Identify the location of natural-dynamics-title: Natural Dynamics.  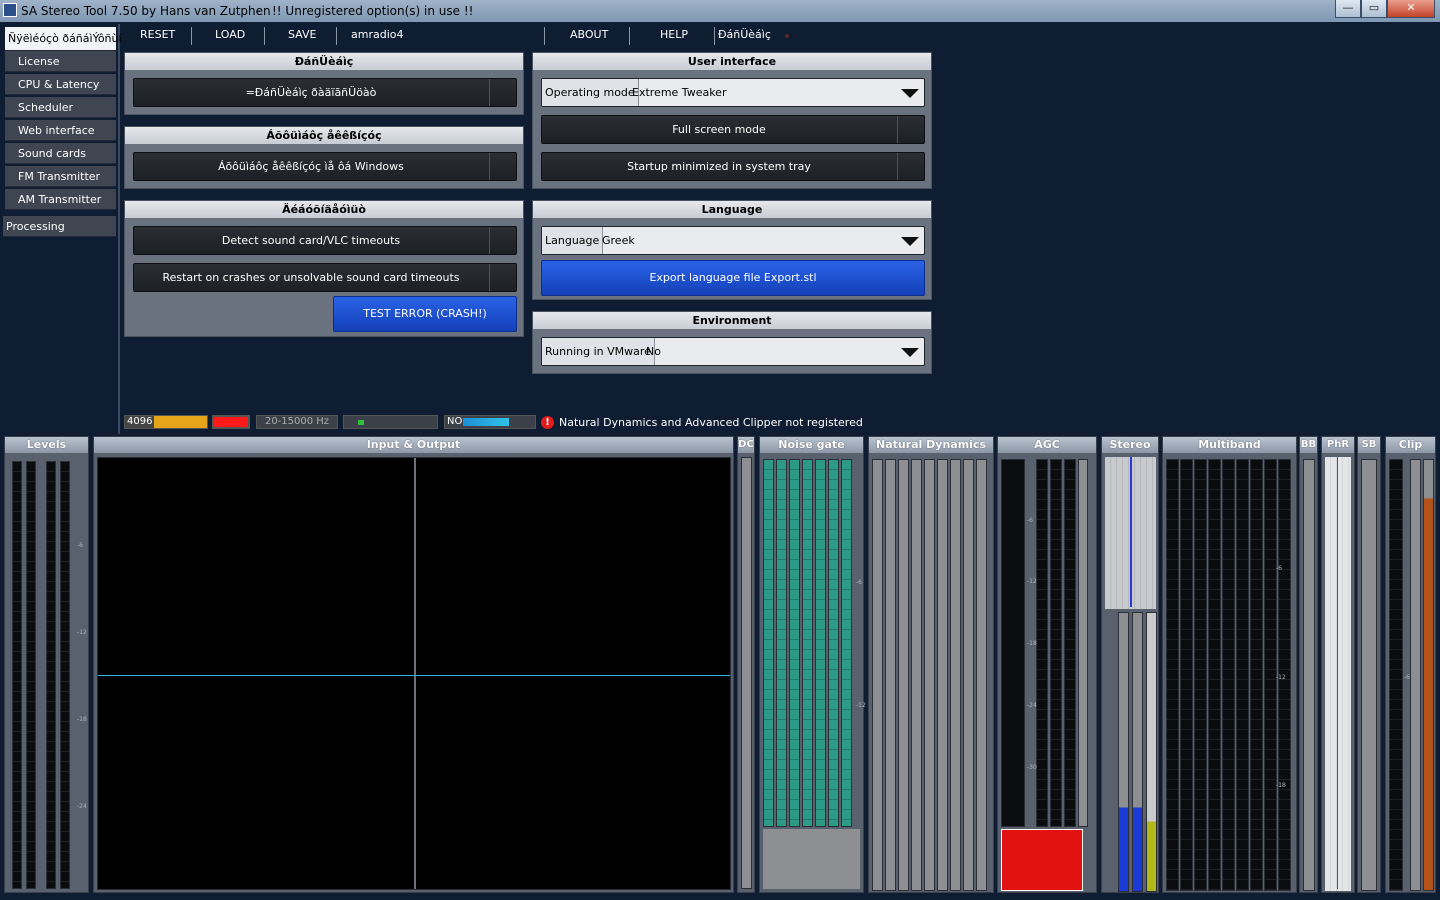
(931, 445).